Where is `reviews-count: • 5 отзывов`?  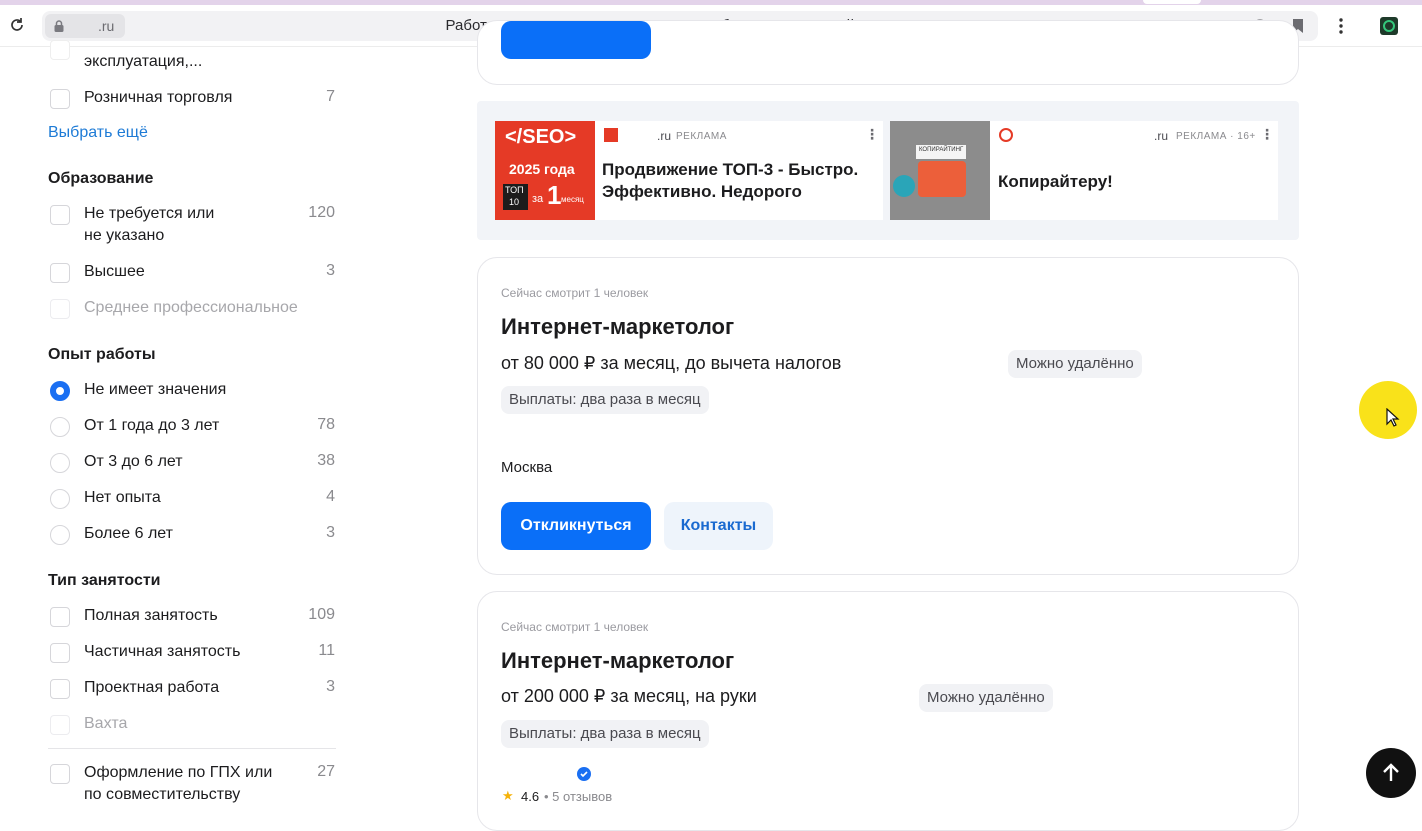
reviews-count: • 5 отзывов is located at coordinates (578, 796).